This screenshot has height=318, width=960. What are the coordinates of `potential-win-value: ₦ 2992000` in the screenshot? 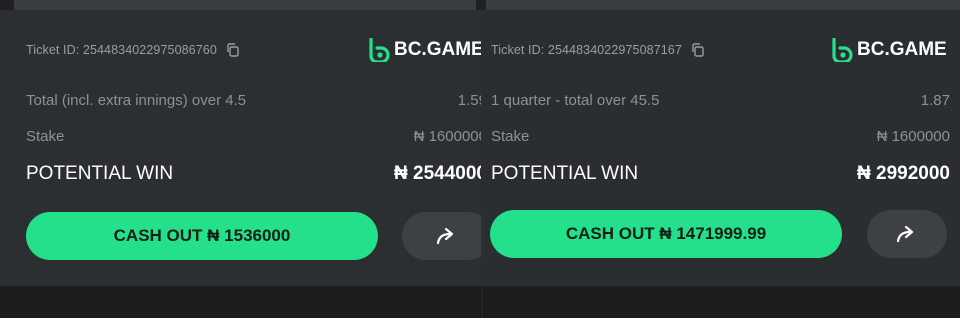 It's located at (903, 173).